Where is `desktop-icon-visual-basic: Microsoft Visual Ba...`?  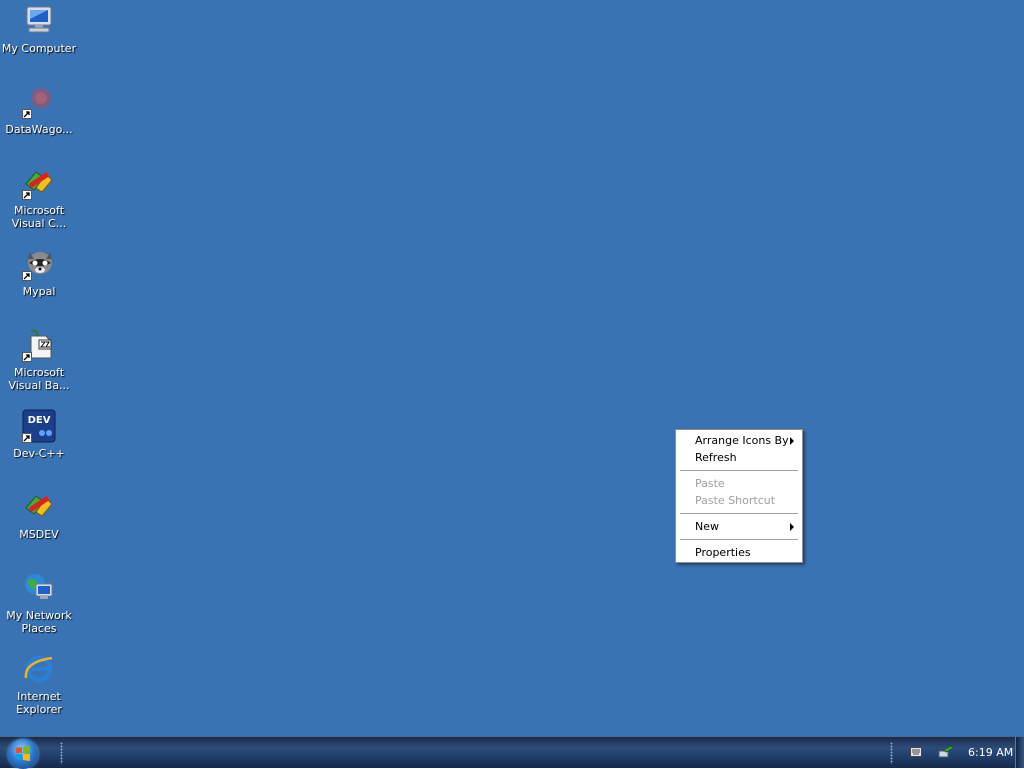 desktop-icon-visual-basic: Microsoft Visual Ba... is located at coordinates (39, 360).